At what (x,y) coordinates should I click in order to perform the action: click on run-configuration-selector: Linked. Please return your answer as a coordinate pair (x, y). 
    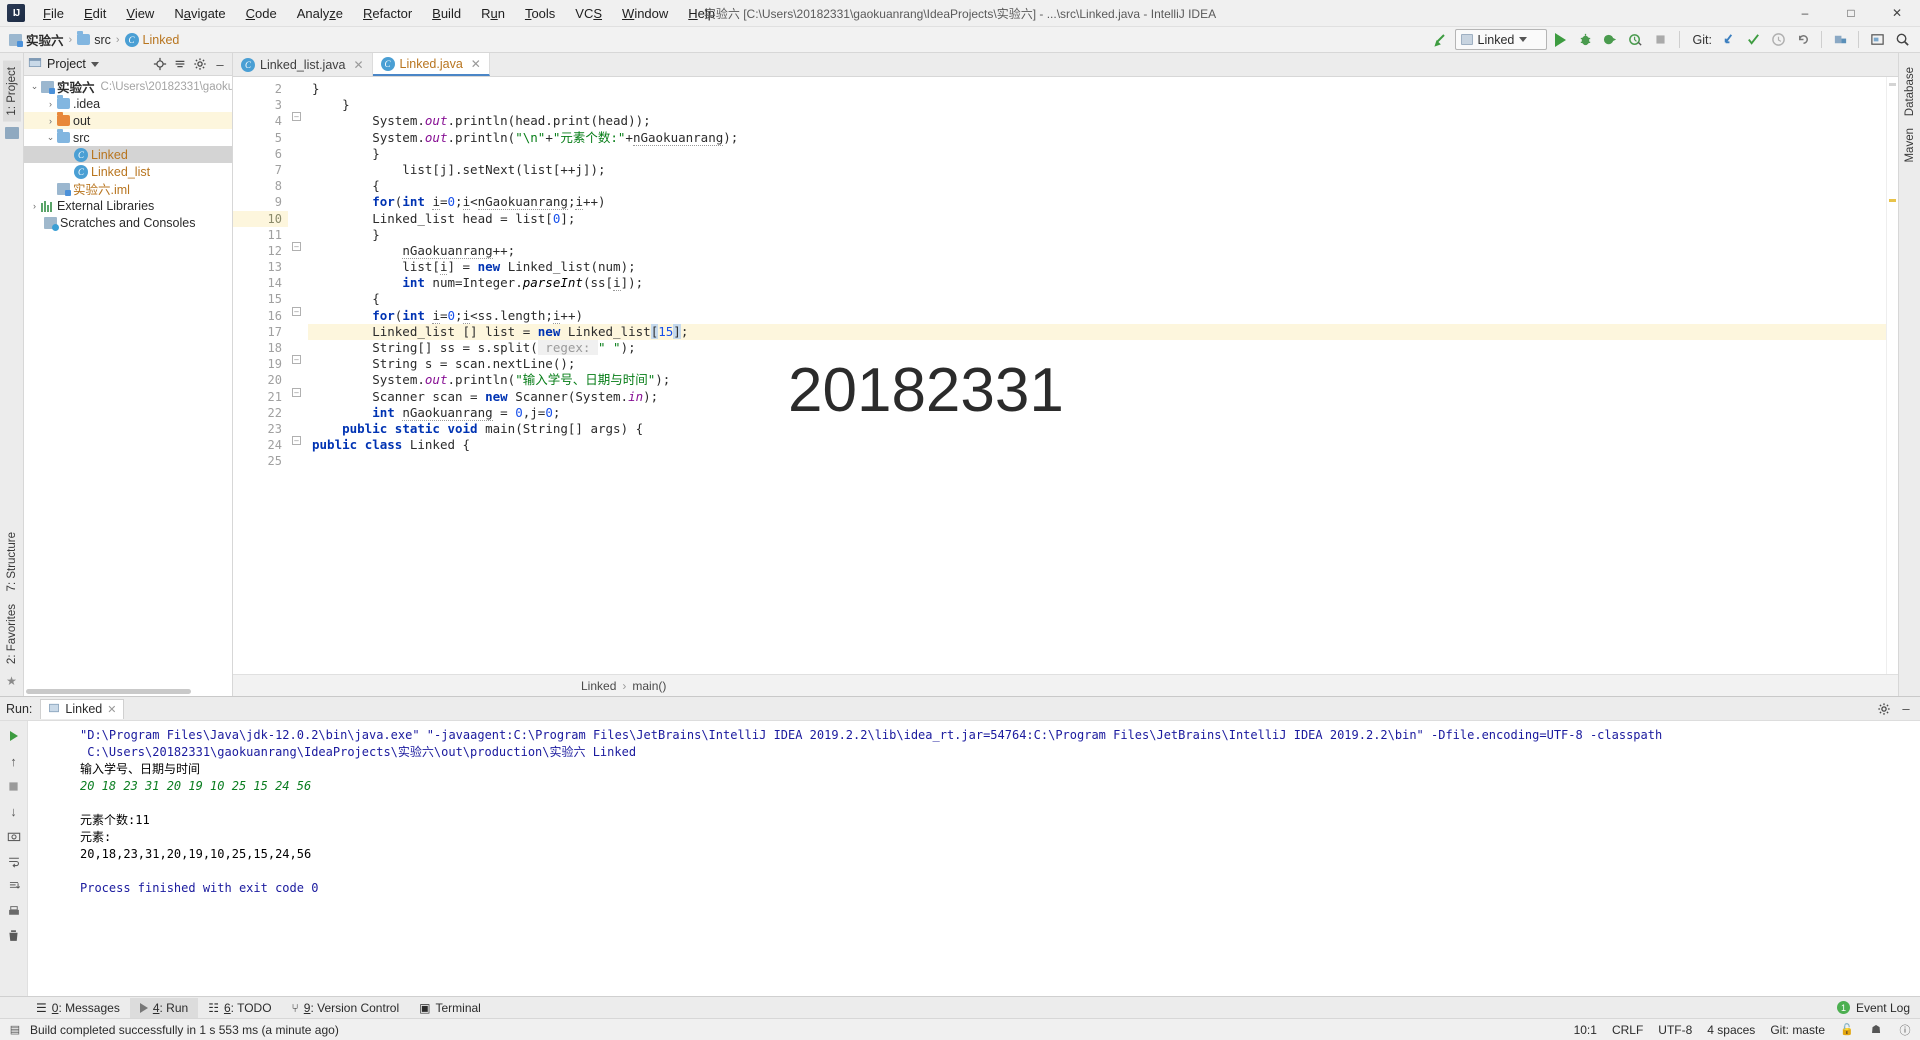
    Looking at the image, I should click on (1500, 39).